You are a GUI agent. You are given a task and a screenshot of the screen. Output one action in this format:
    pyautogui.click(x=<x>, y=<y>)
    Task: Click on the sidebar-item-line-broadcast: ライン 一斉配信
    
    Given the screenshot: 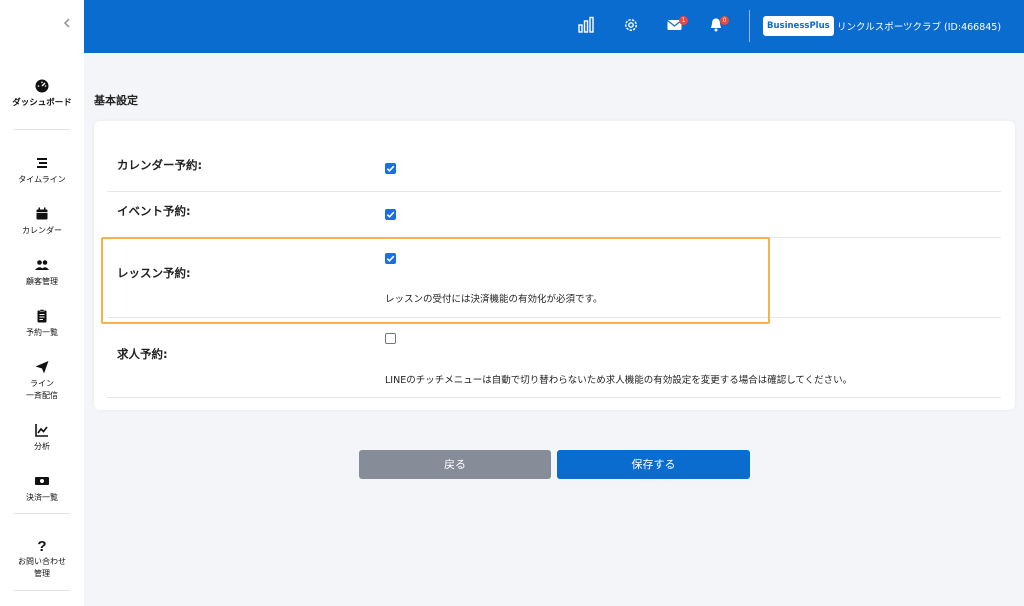 What is the action you would take?
    pyautogui.click(x=42, y=380)
    